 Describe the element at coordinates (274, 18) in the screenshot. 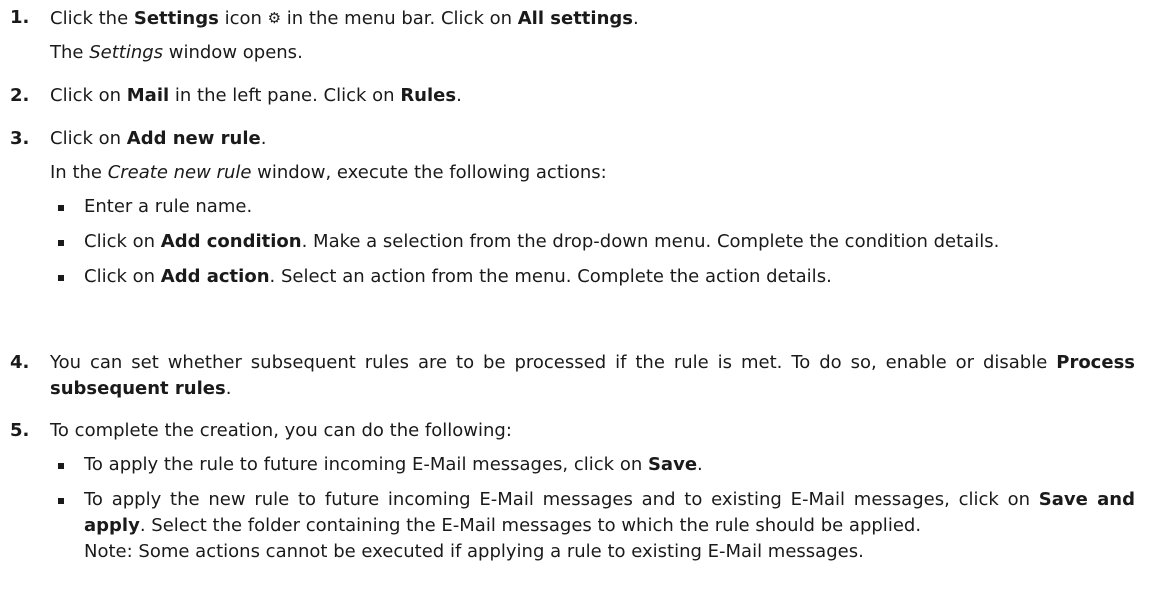

I see `gear-icon: ⚙` at that location.